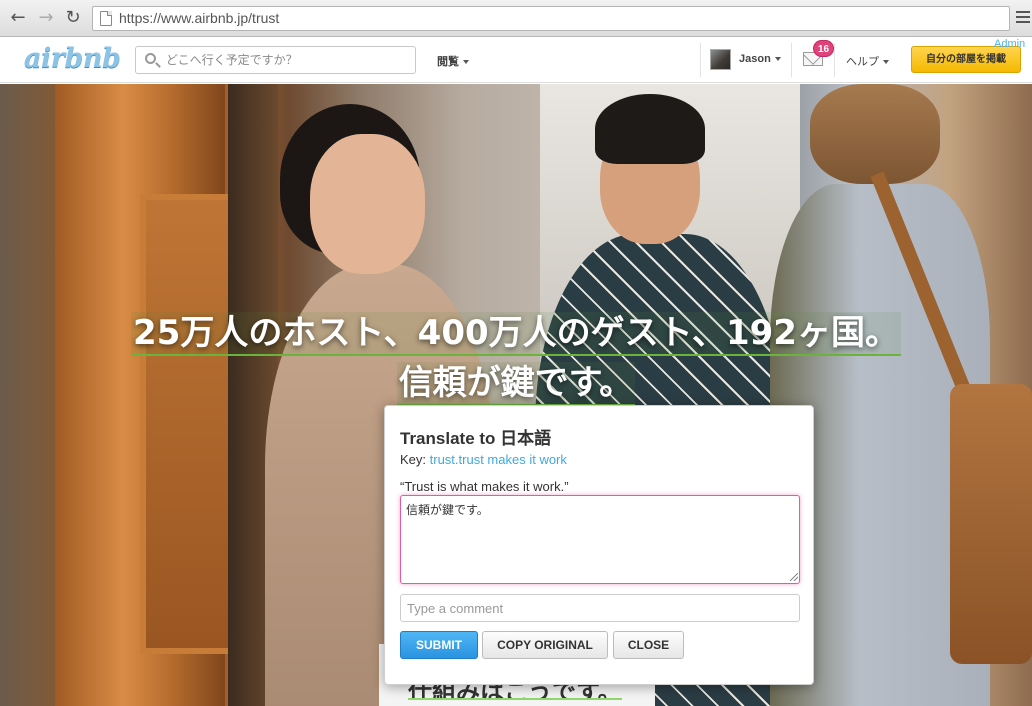 The image size is (1032, 706). I want to click on back-arrow-icon: ←, so click(18, 18).